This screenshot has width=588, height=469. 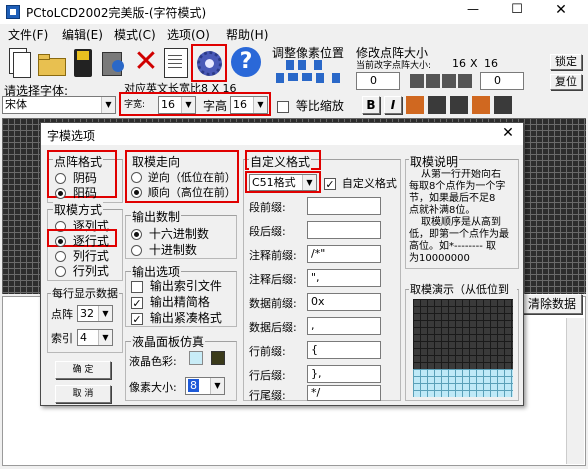 I want to click on radio-positive: 阳码, so click(x=76, y=192).